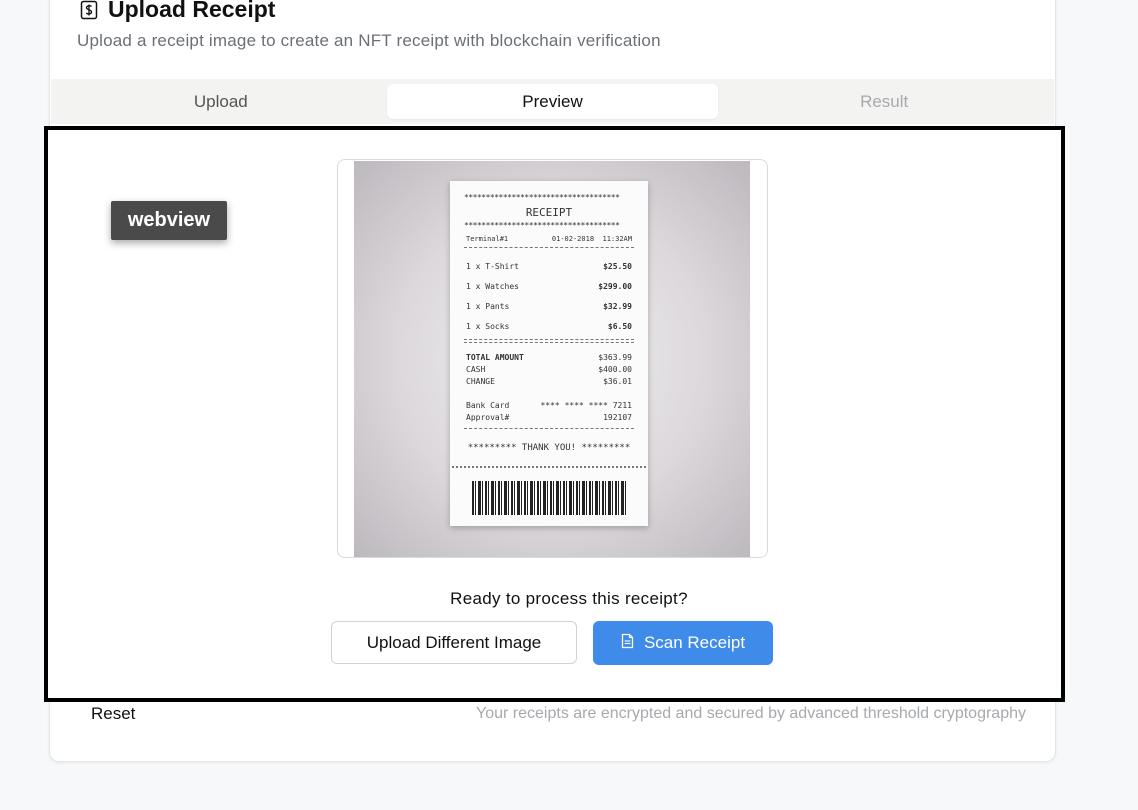 Image resolution: width=1138 pixels, height=810 pixels. I want to click on receipt-item: 1 x Pants $32.99, so click(549, 306).